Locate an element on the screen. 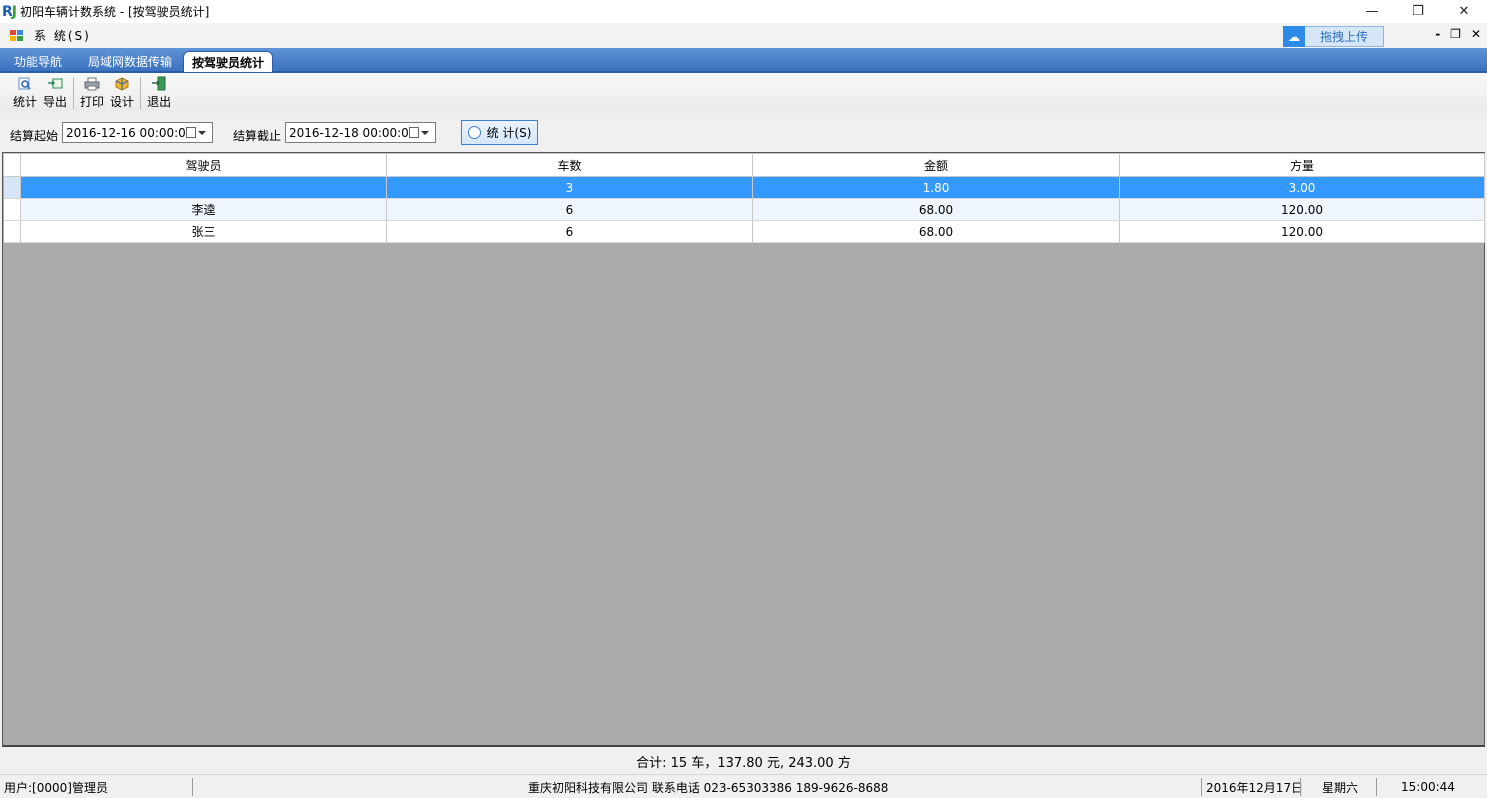 This screenshot has width=1487, height=798. title-bar: RJ 初阳车辆计数系统 - [按驾驶员统计] — ❐ ✕ is located at coordinates (743, 11).